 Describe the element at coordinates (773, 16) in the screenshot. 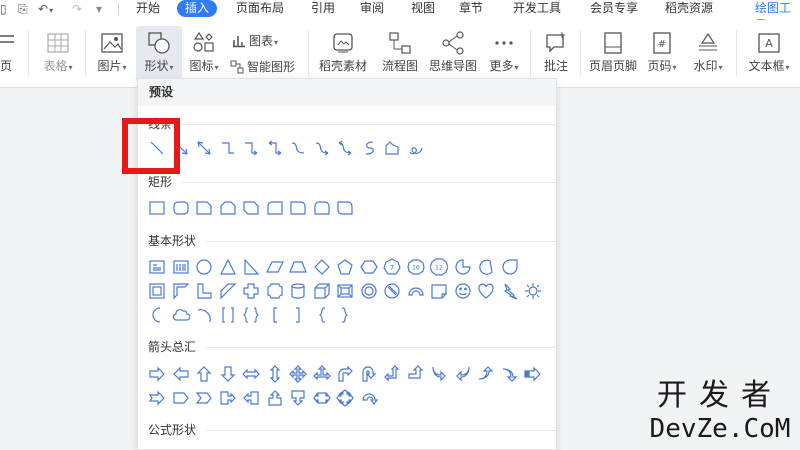

I see `menu-drawing-tools: 绘图工具` at that location.